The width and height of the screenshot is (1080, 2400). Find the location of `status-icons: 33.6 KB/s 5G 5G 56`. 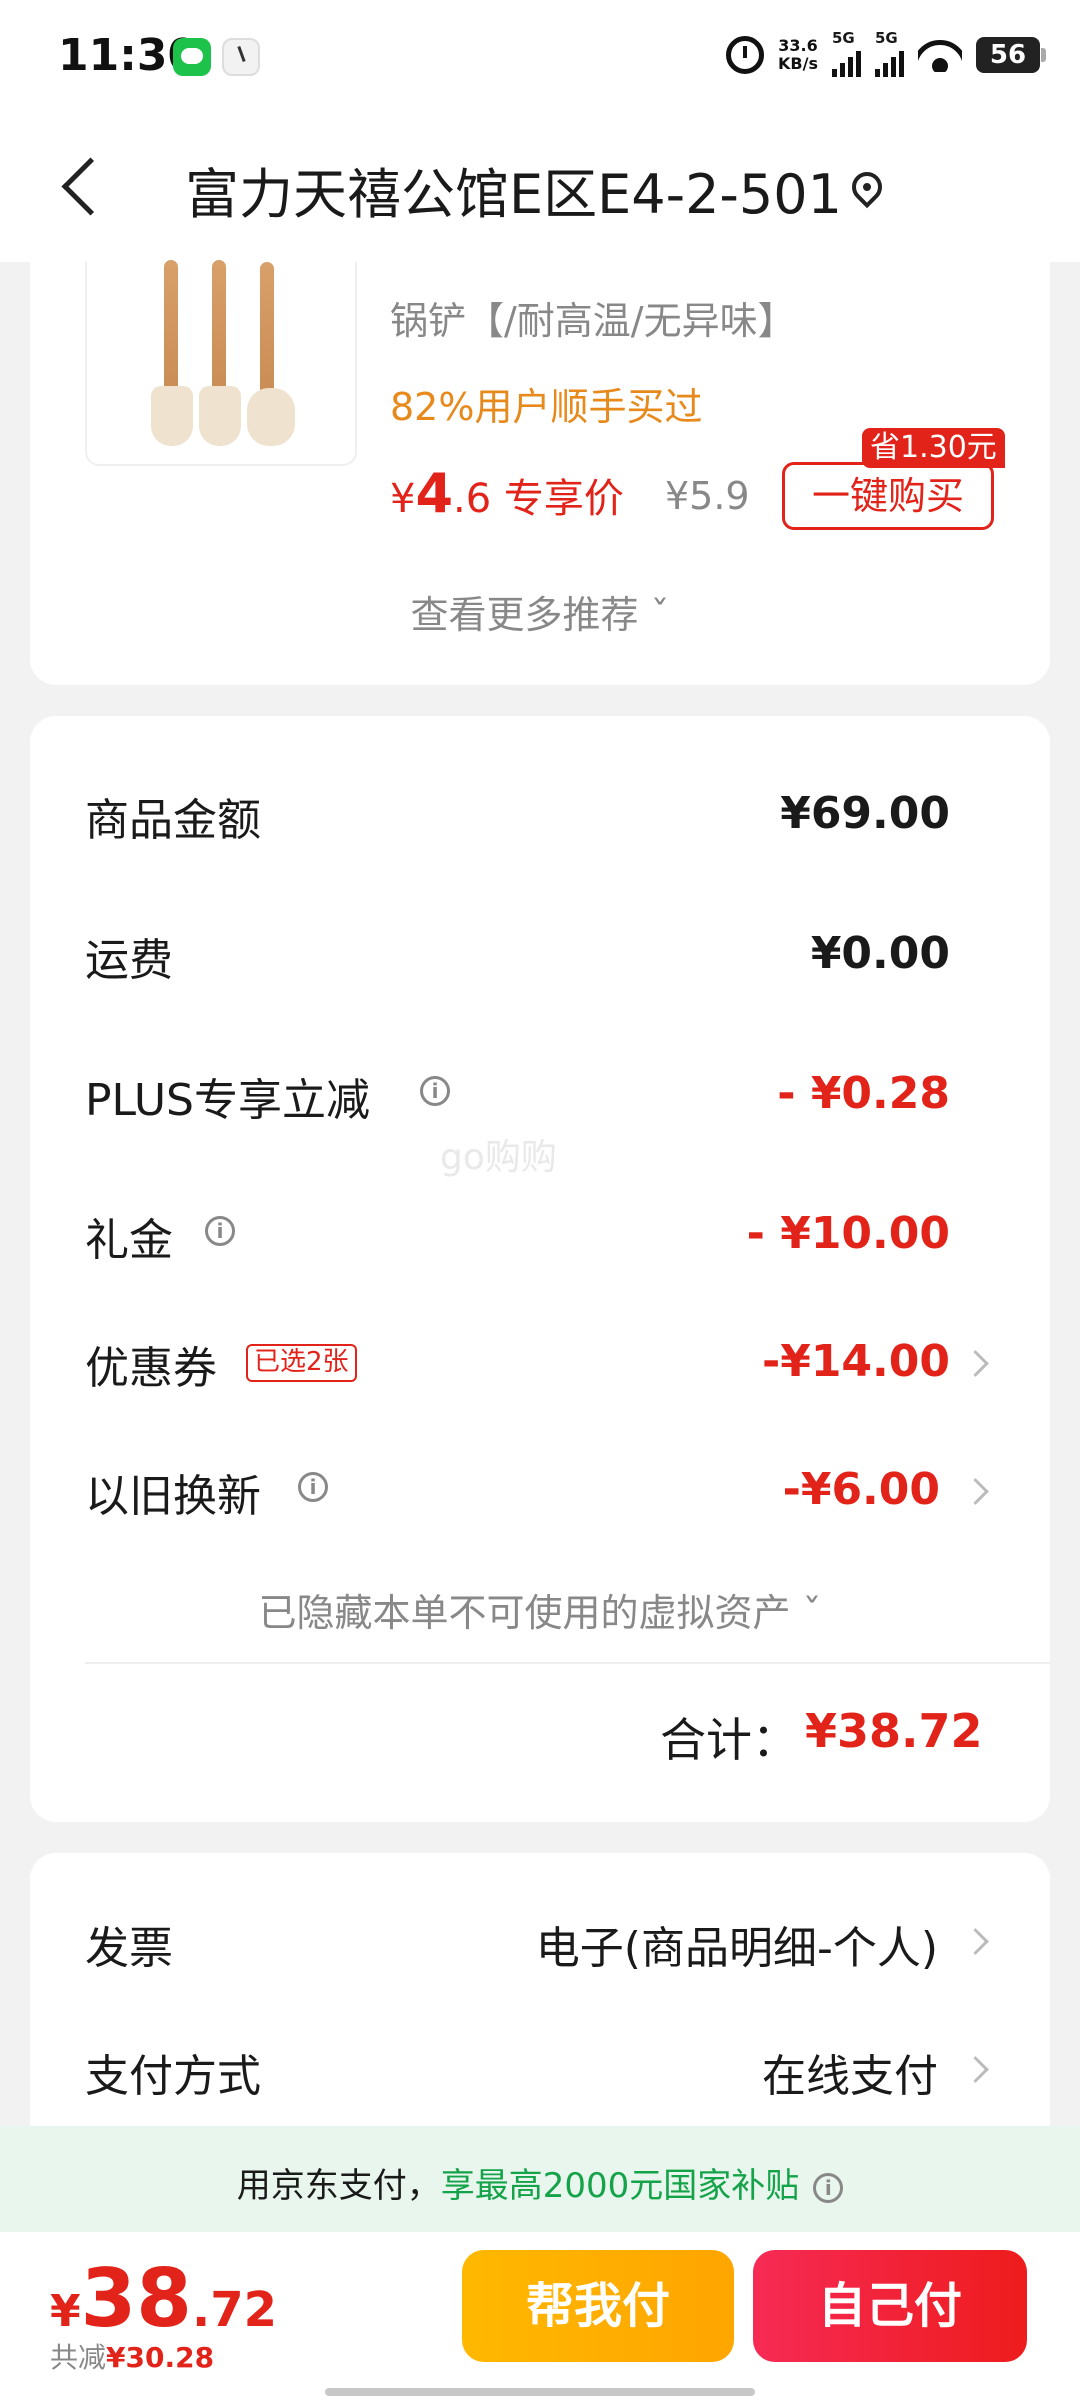

status-icons: 33.6 KB/s 5G 5G 56 is located at coordinates (886, 54).